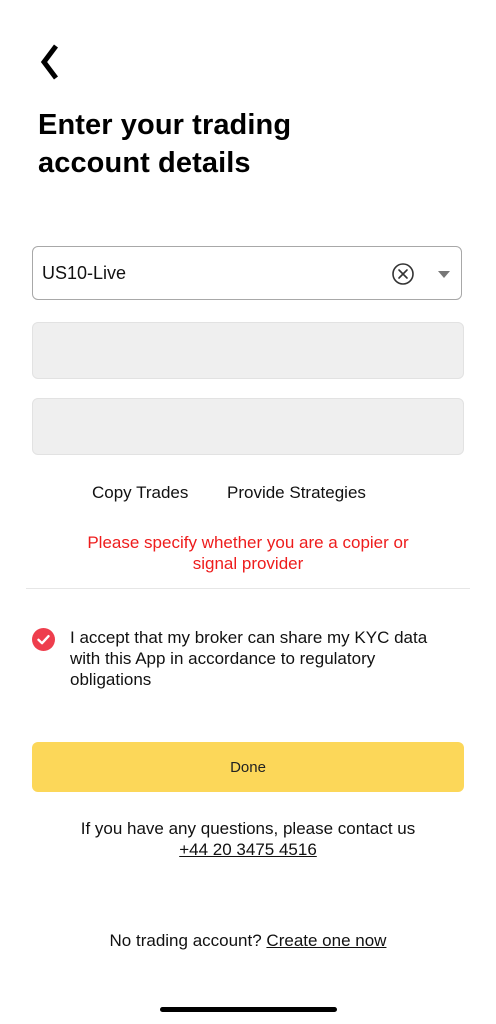 Image resolution: width=496 pixels, height=1024 pixels. Describe the element at coordinates (248, 767) in the screenshot. I see `done-button: Done` at that location.